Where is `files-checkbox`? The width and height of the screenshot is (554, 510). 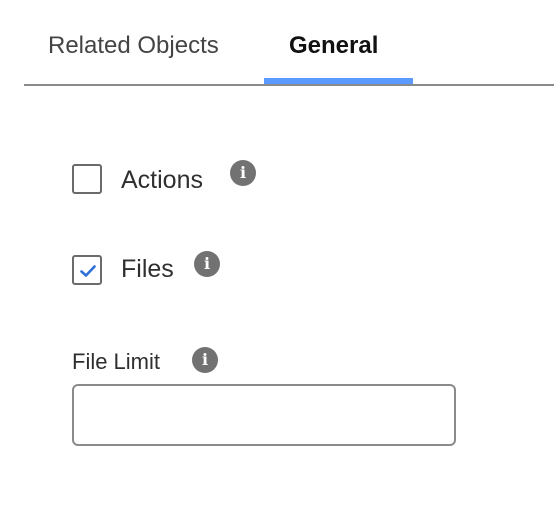
files-checkbox is located at coordinates (87, 270).